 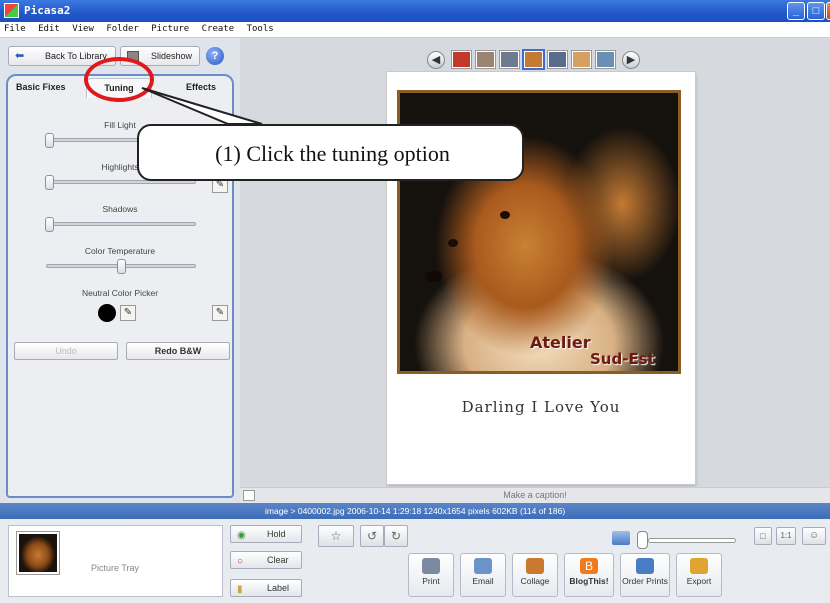 I want to click on redo-button: Redo B&W, so click(x=178, y=351).